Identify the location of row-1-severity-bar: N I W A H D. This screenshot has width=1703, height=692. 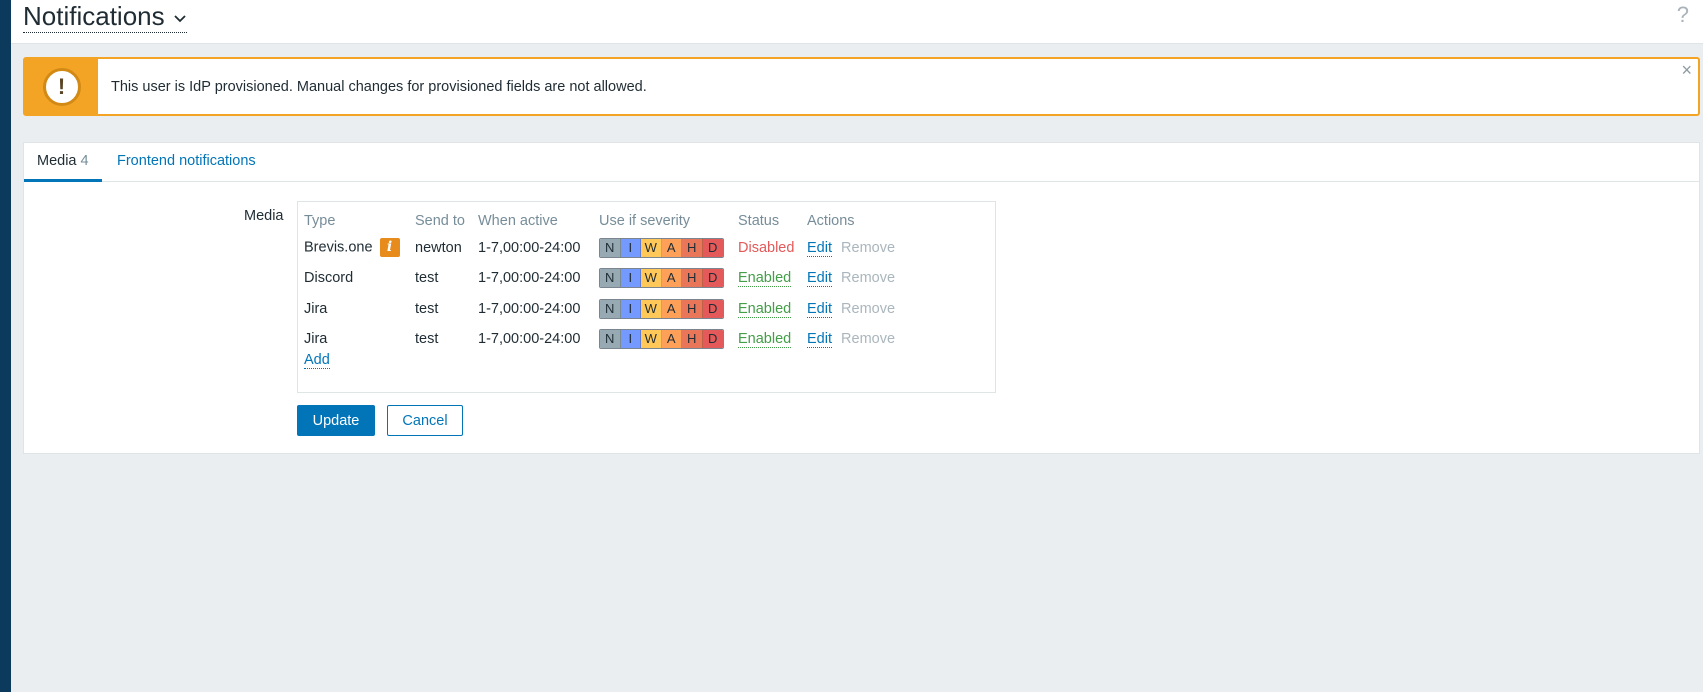
(661, 278).